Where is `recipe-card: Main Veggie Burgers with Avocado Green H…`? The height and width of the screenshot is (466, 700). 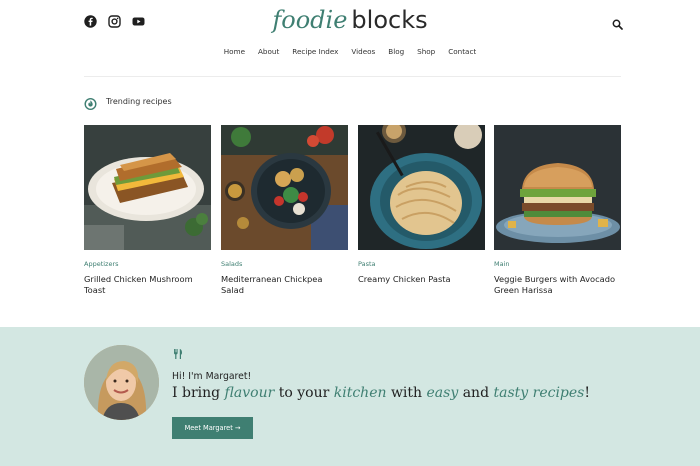
recipe-card: Main Veggie Burgers with Avocado Green H… is located at coordinates (557, 210).